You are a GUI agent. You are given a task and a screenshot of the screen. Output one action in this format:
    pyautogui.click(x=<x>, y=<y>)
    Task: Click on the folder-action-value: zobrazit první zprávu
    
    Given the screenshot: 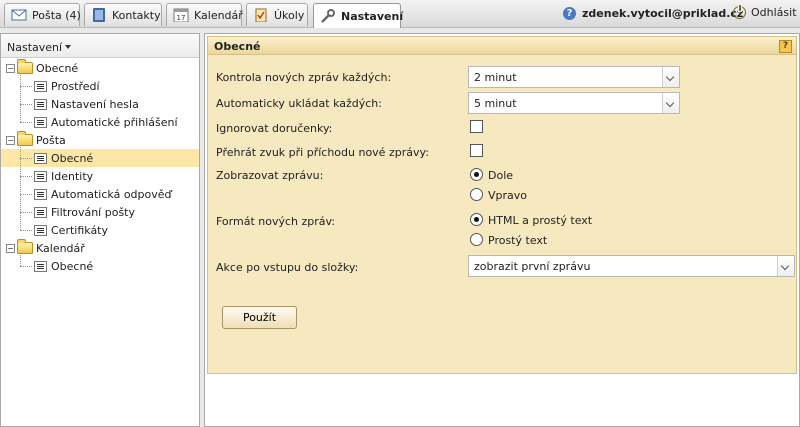 What is the action you would take?
    pyautogui.click(x=532, y=266)
    